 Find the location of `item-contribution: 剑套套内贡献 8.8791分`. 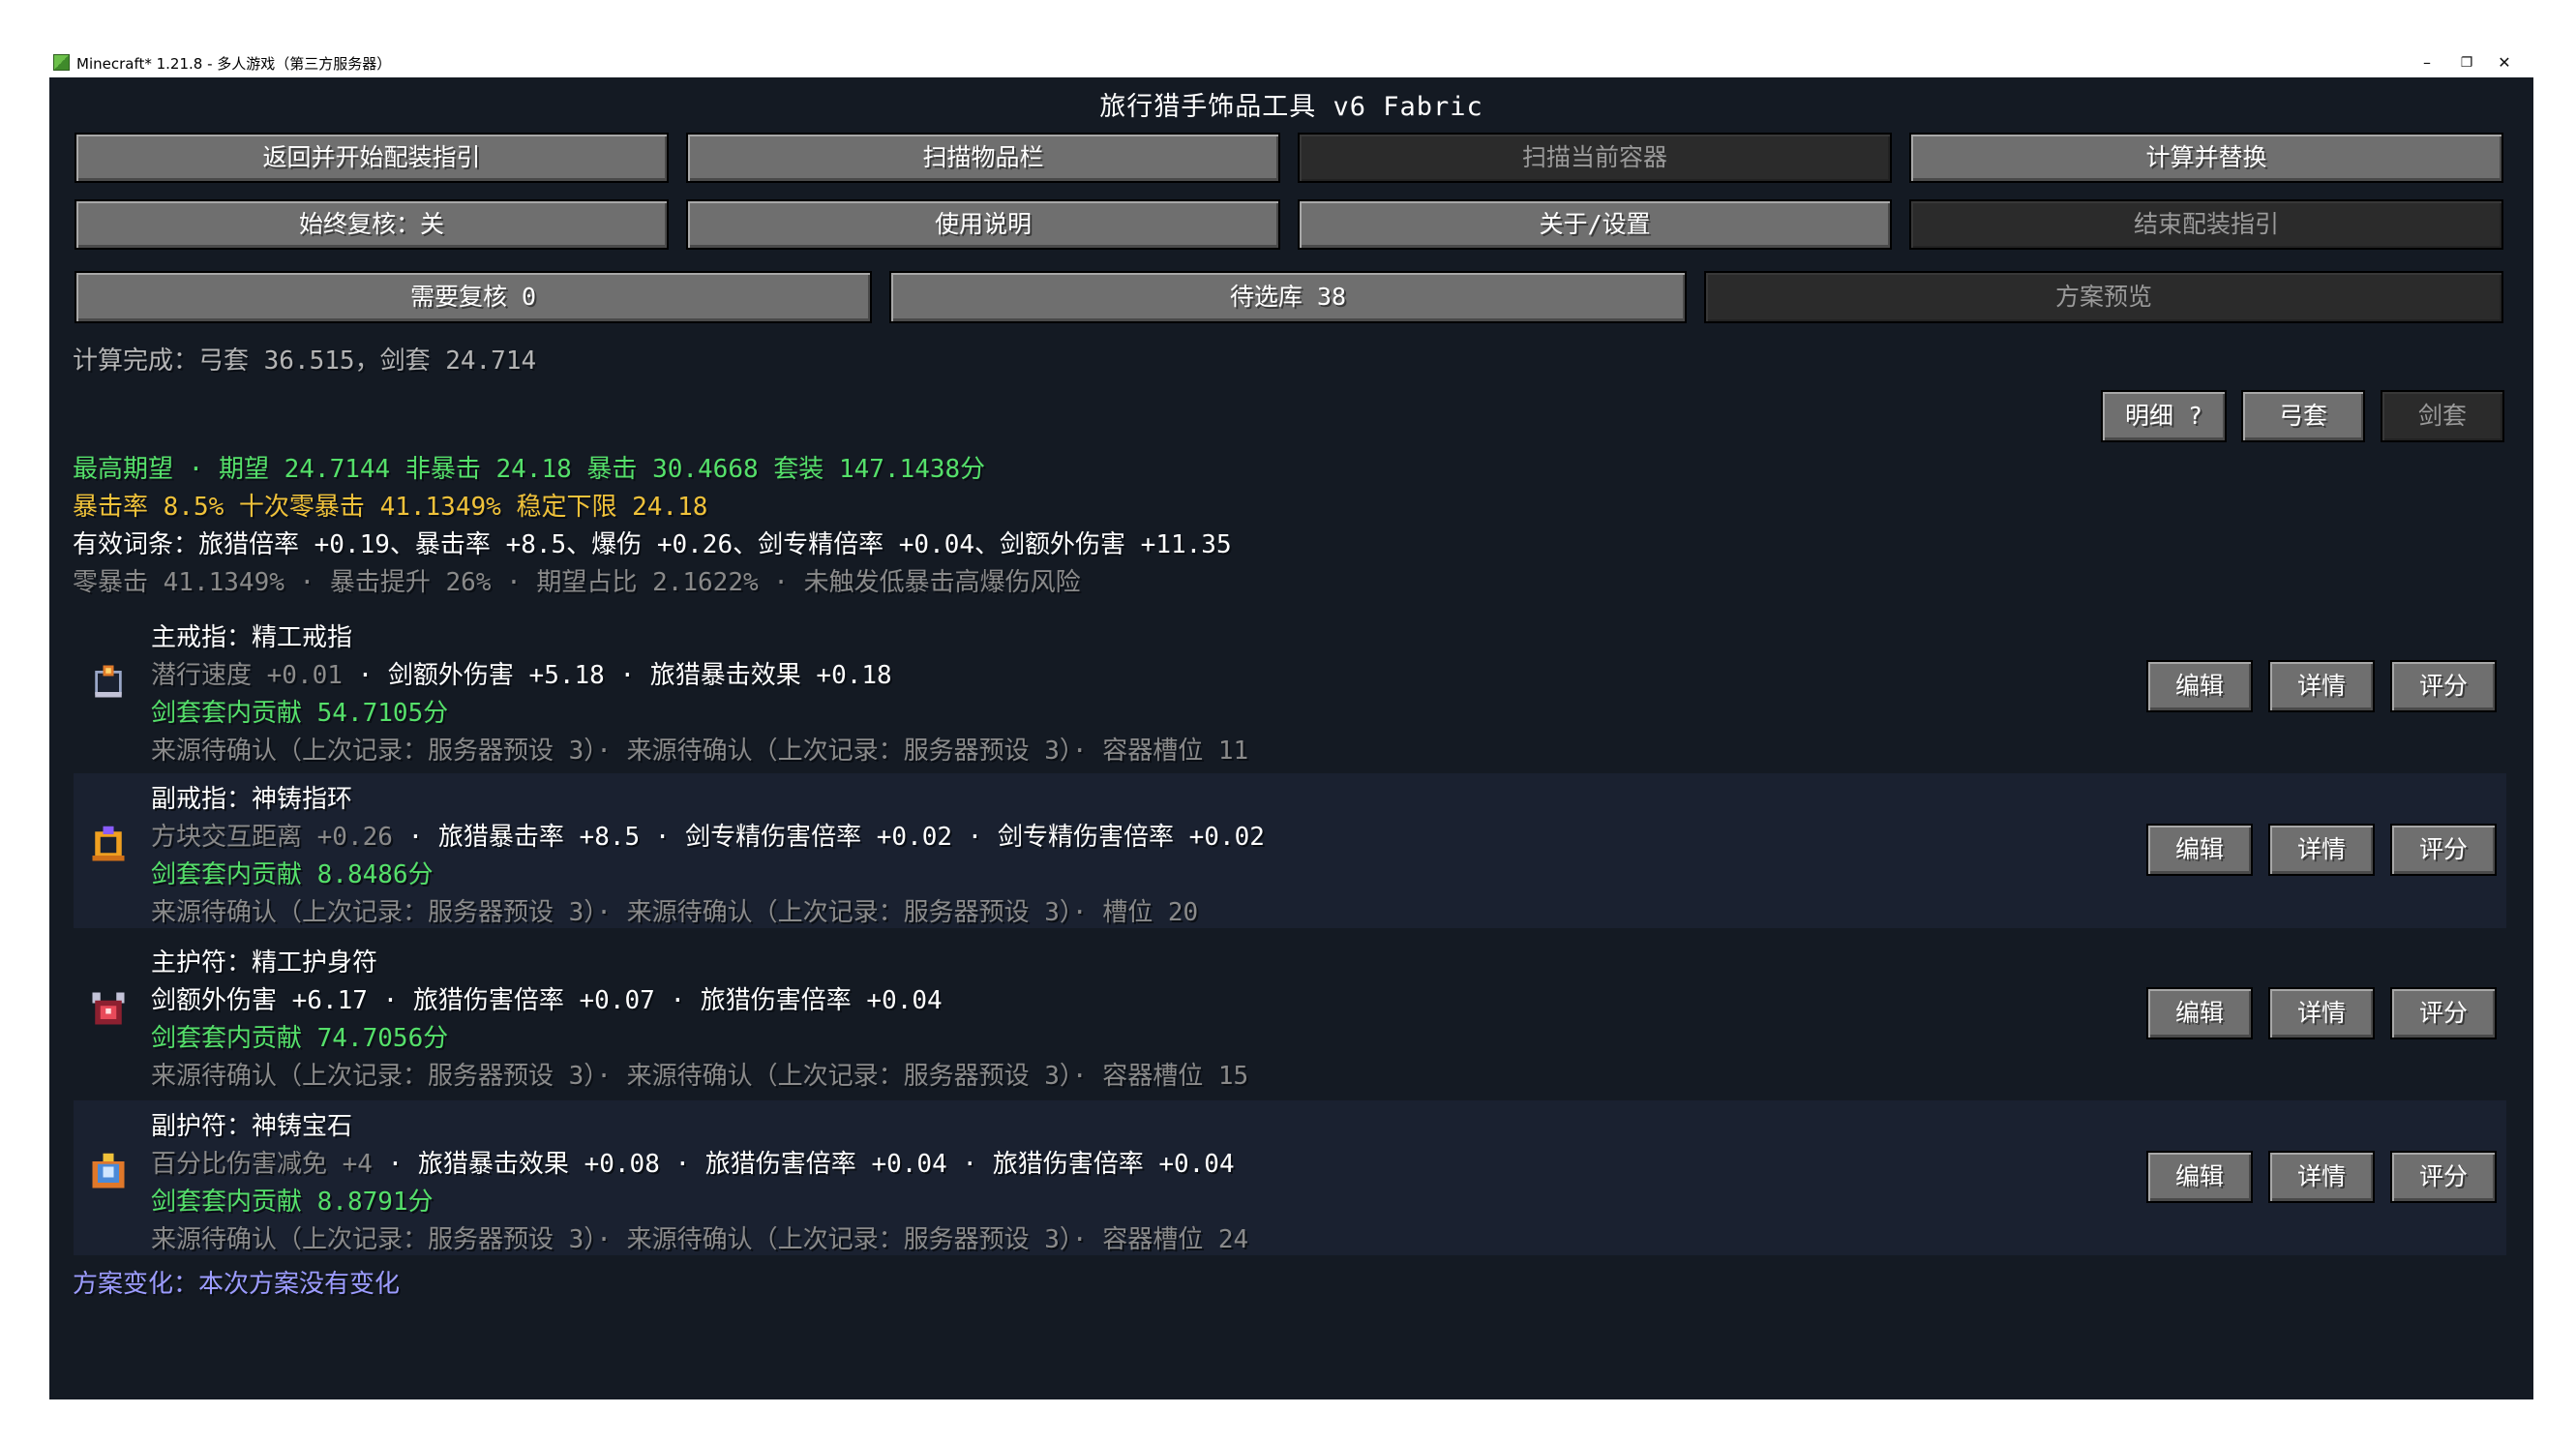

item-contribution: 剑套套内贡献 8.8791分 is located at coordinates (292, 1202).